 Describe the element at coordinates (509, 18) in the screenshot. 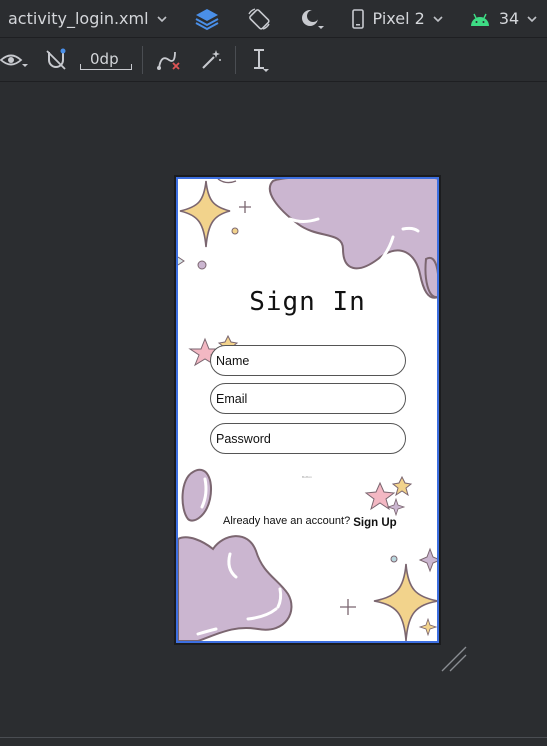

I see `api-level: 34` at that location.